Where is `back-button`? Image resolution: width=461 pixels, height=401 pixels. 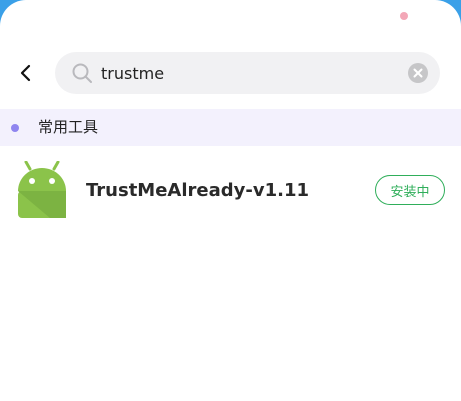 back-button is located at coordinates (26, 73).